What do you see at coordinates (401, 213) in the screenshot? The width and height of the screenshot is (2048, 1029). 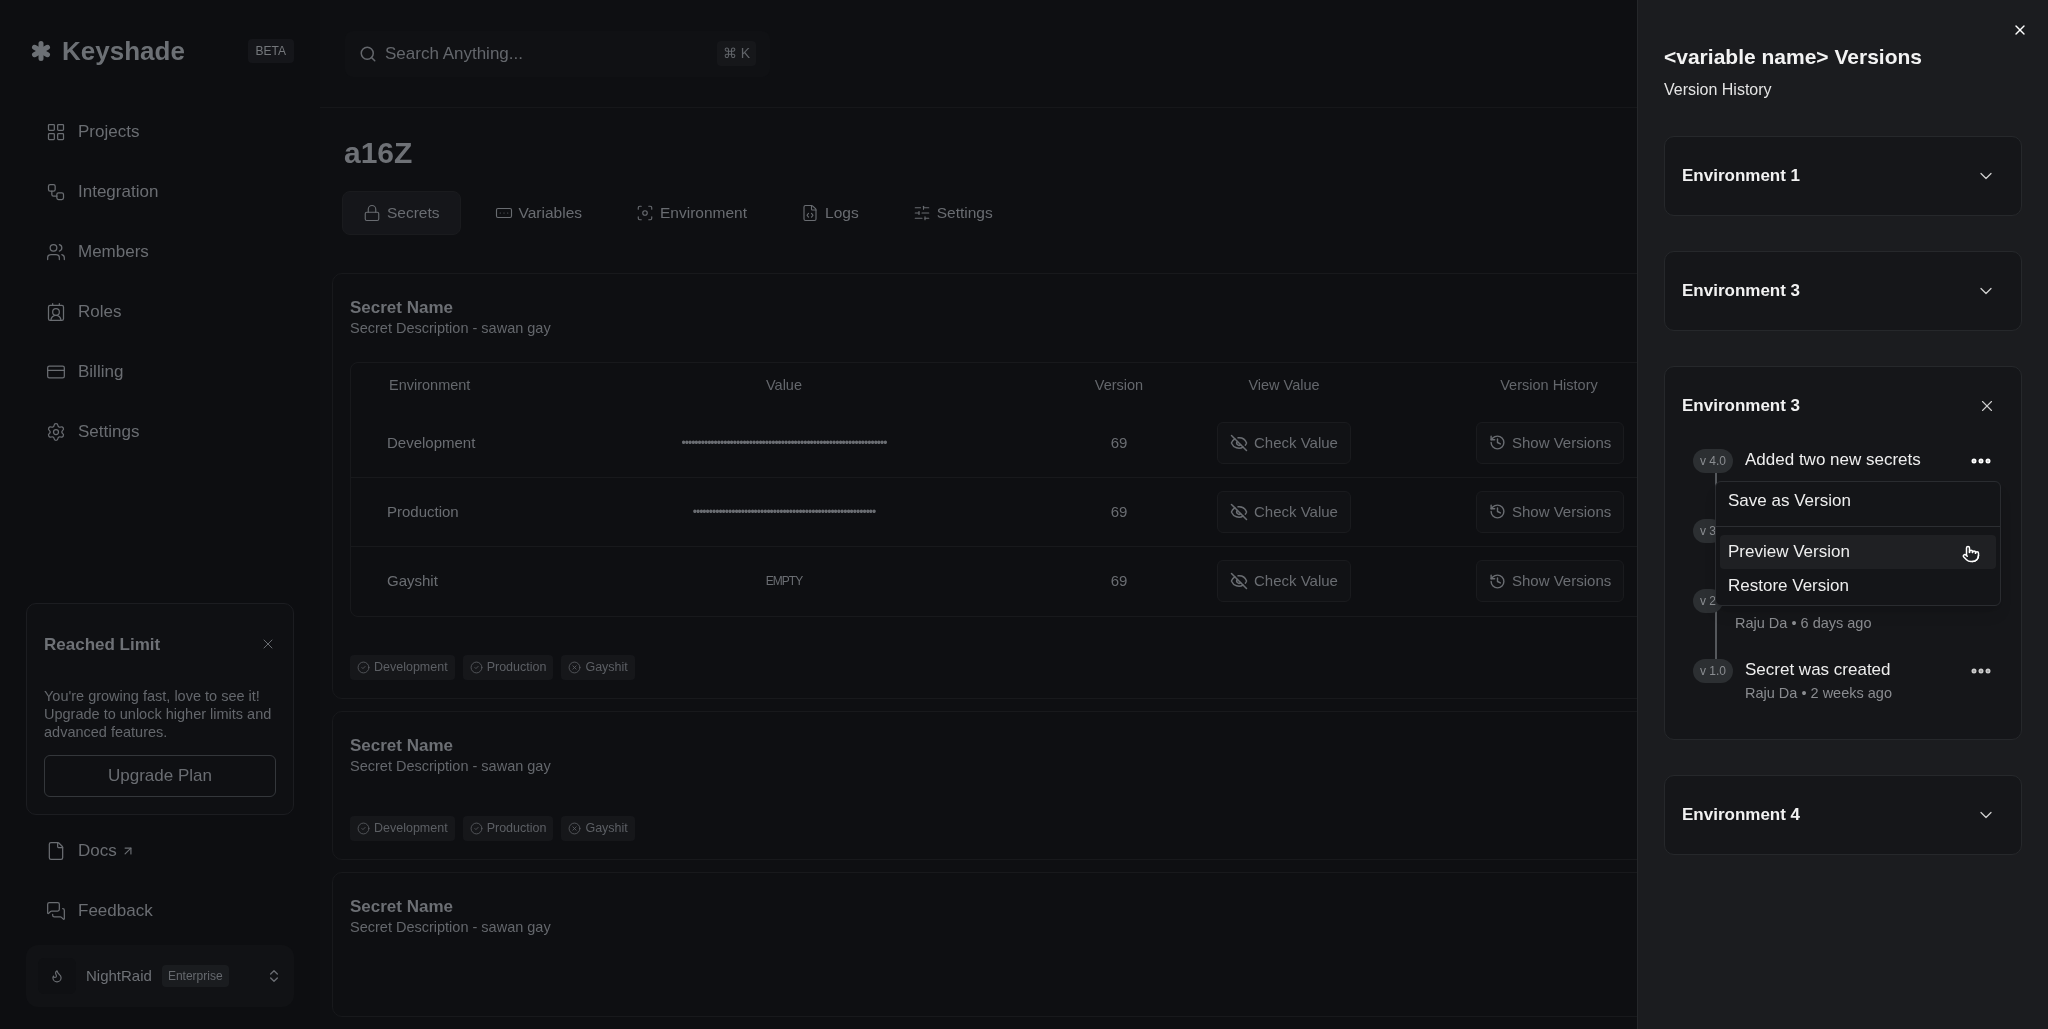 I see `tab: Secrets` at bounding box center [401, 213].